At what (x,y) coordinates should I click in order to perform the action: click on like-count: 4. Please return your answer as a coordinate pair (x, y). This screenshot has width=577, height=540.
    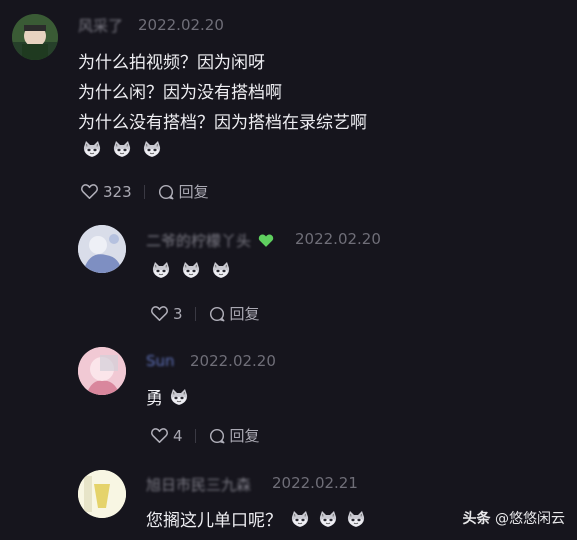
    Looking at the image, I should click on (178, 435).